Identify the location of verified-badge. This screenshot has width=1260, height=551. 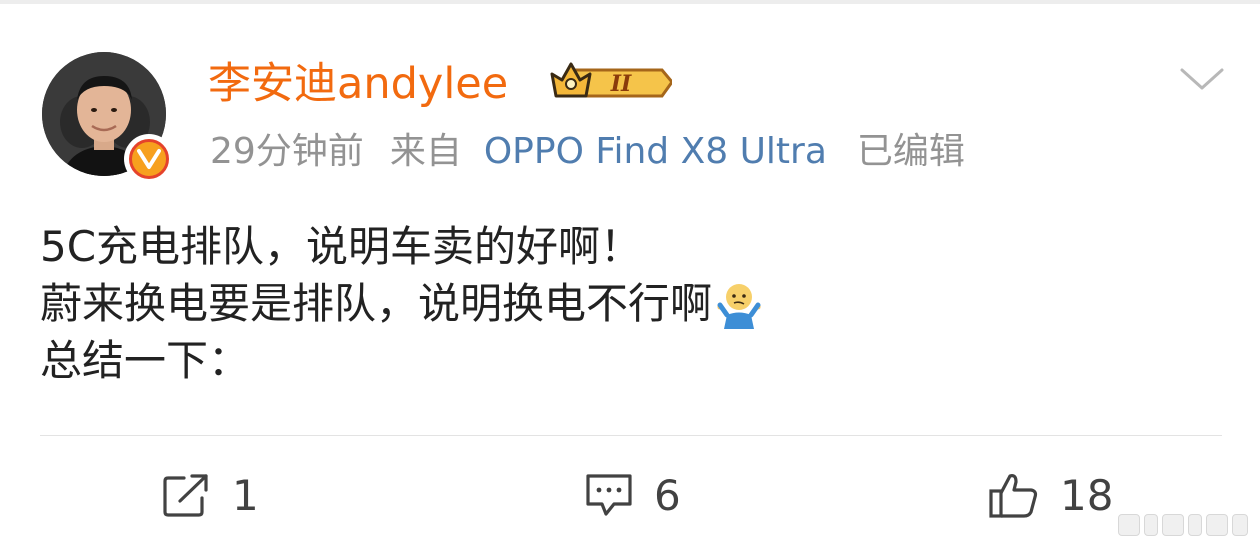
(149, 159).